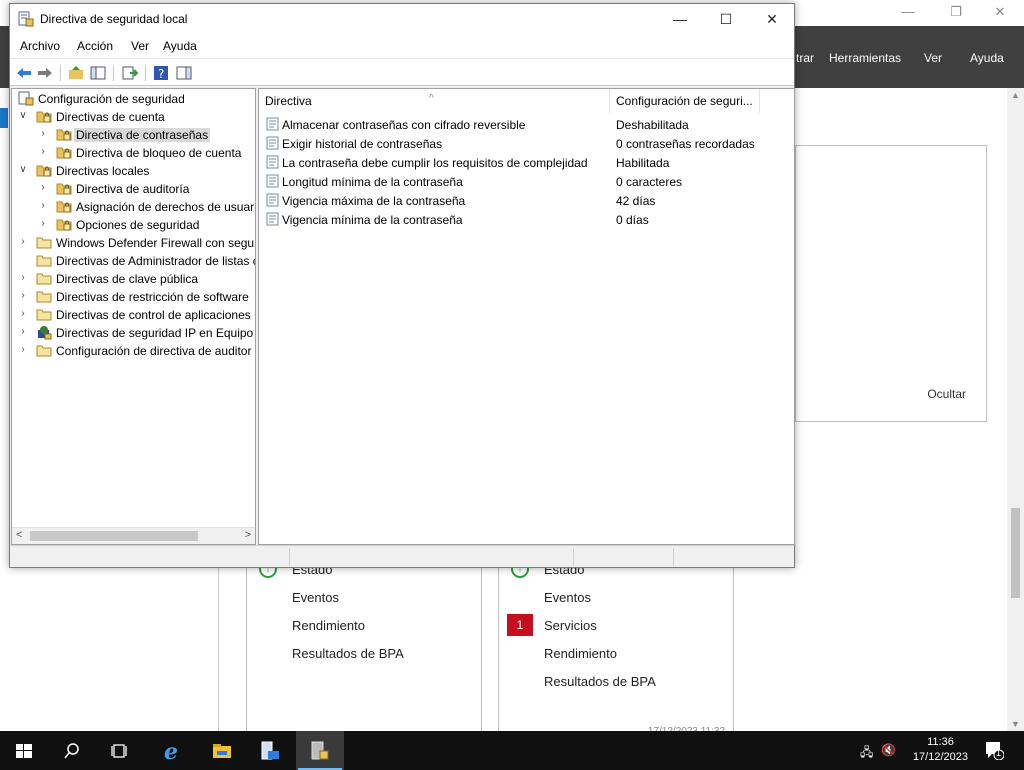  I want to click on bg-minimize-button: —, so click(908, 13).